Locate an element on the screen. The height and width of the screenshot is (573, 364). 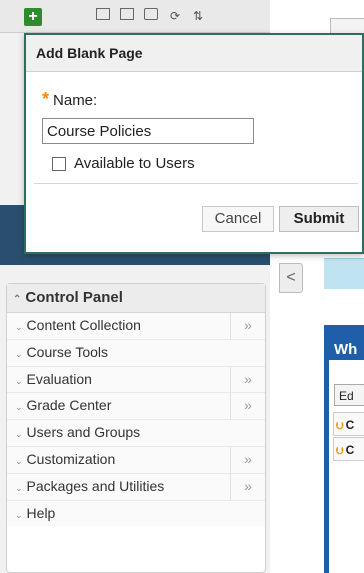
dialog-divider is located at coordinates (196, 183).